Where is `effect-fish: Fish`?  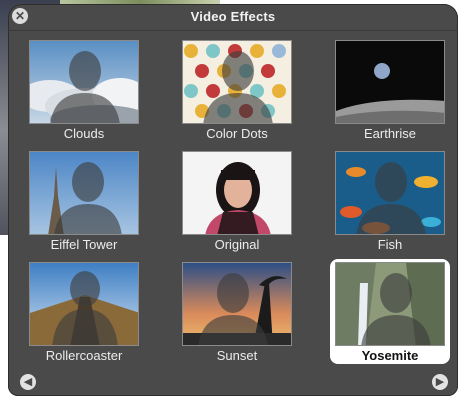
effect-fish: Fish is located at coordinates (390, 200).